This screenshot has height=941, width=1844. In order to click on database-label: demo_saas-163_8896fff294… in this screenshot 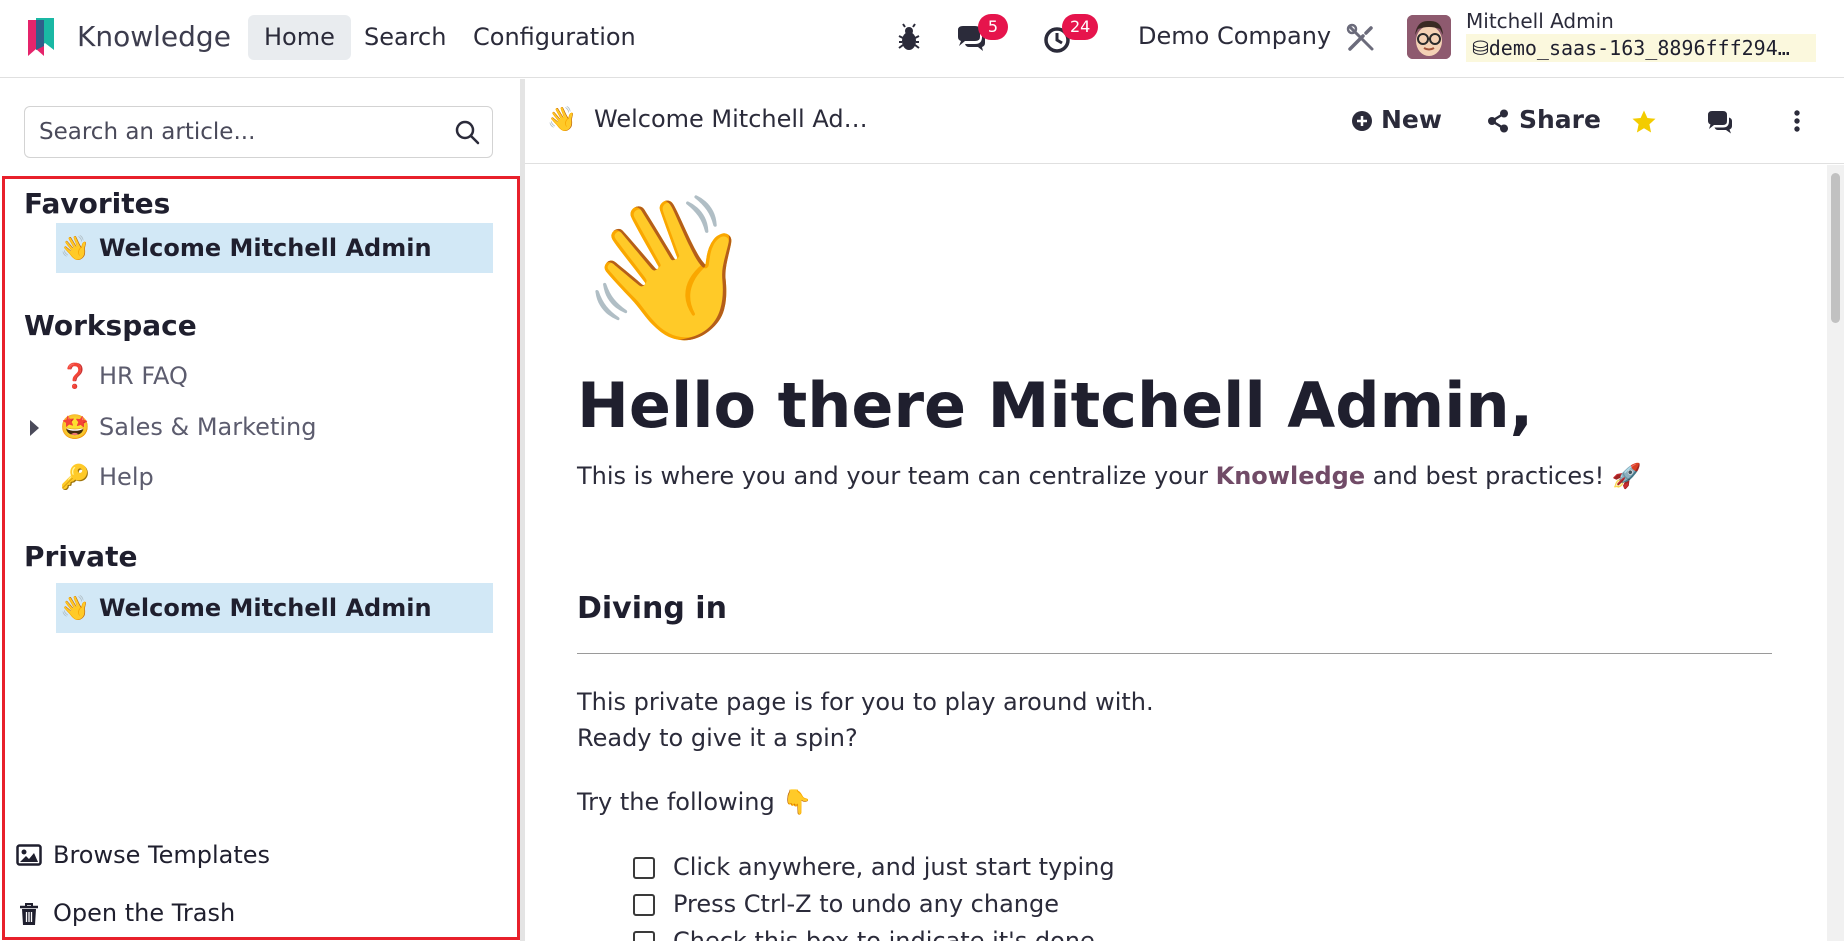, I will do `click(1639, 48)`.